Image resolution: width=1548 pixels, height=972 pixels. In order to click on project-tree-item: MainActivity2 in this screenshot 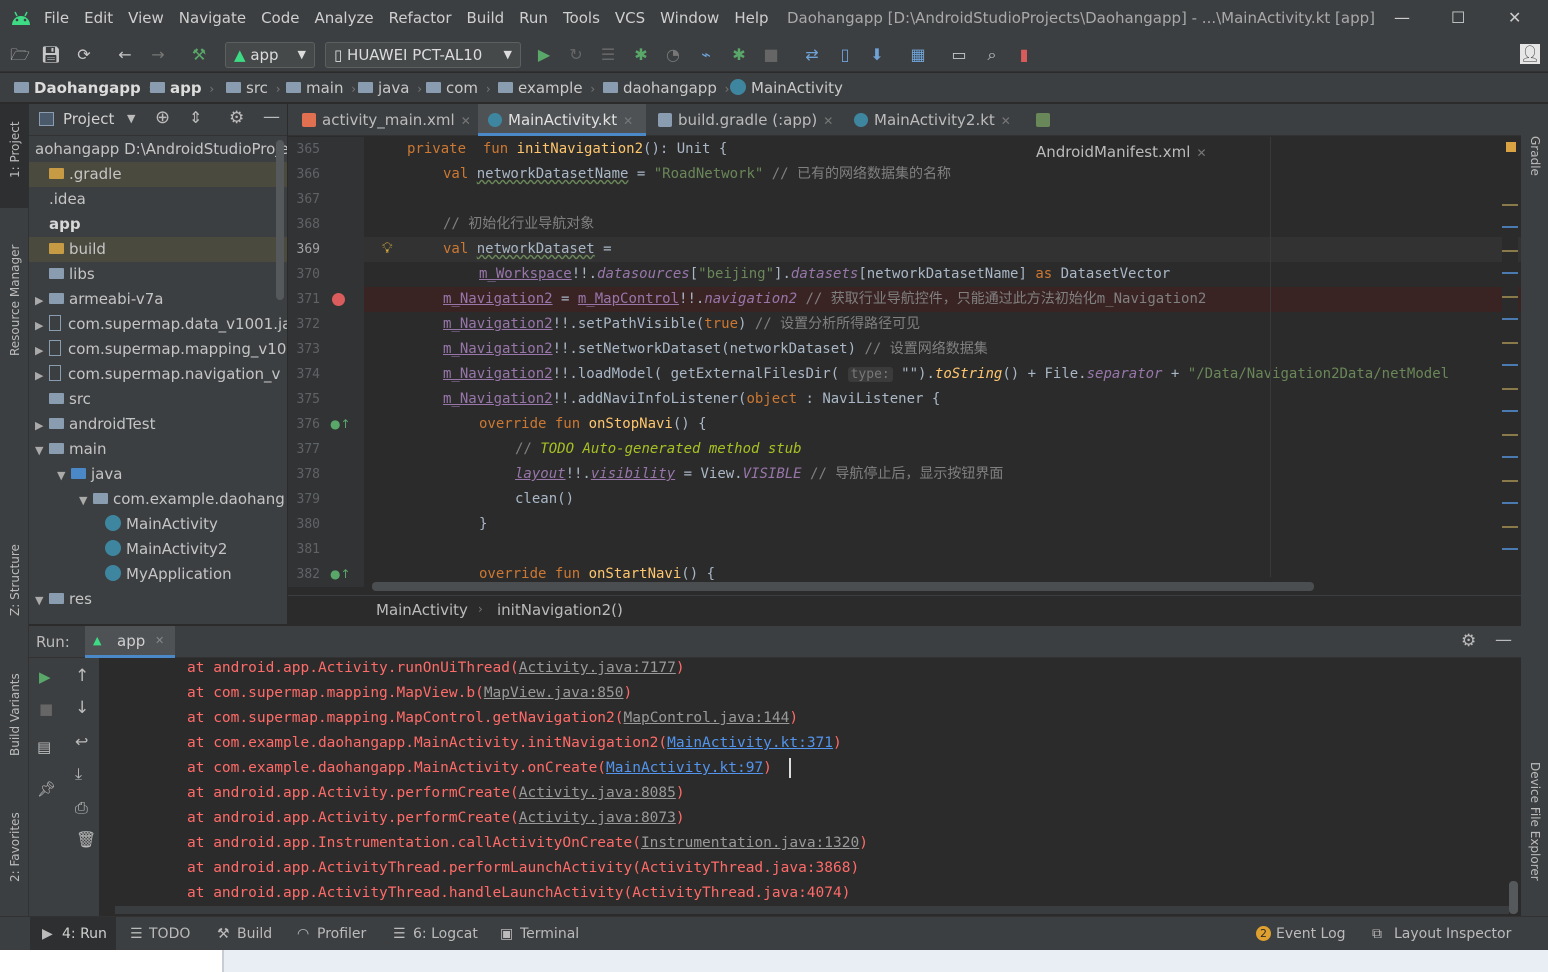, I will do `click(158, 549)`.